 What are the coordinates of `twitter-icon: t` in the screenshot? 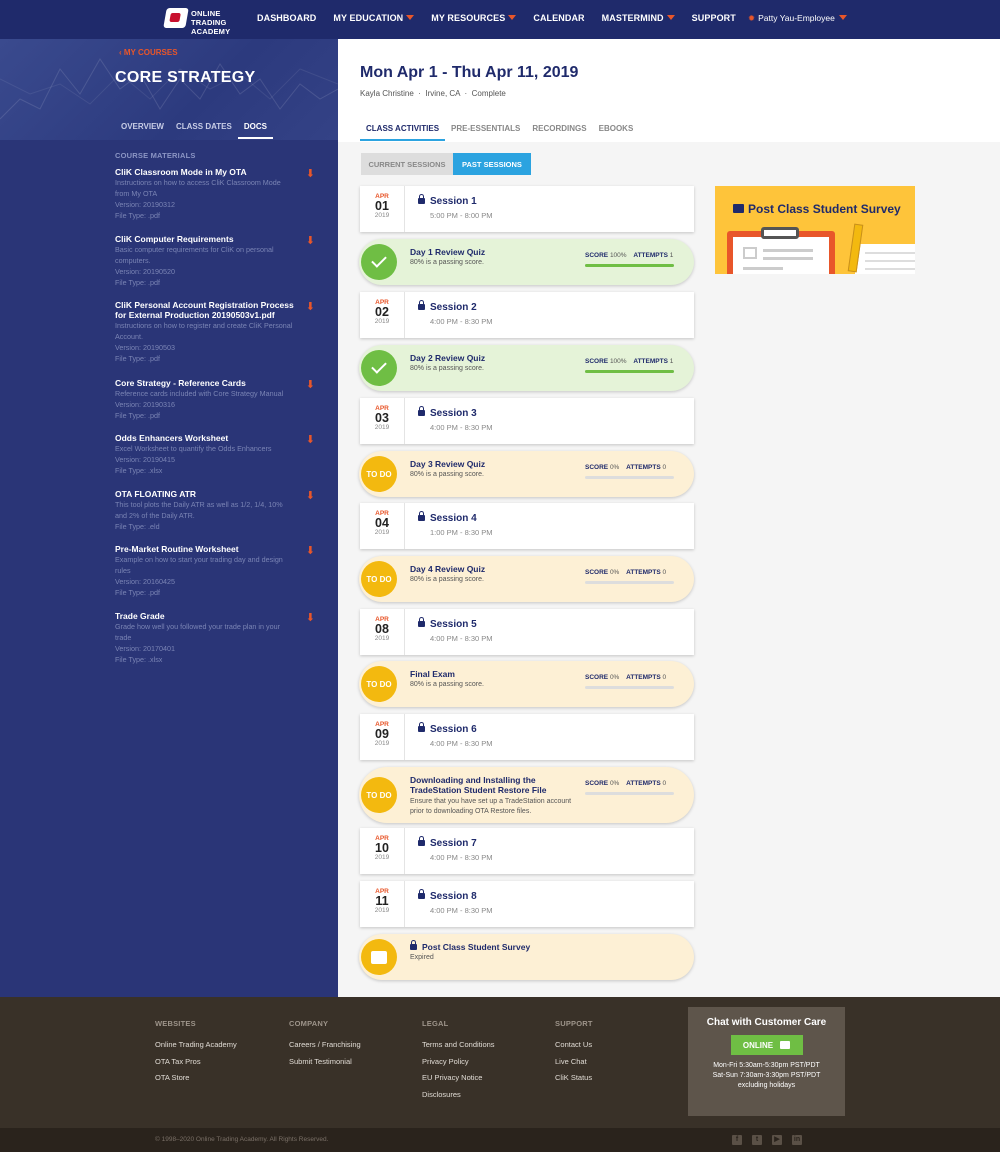 It's located at (757, 1140).